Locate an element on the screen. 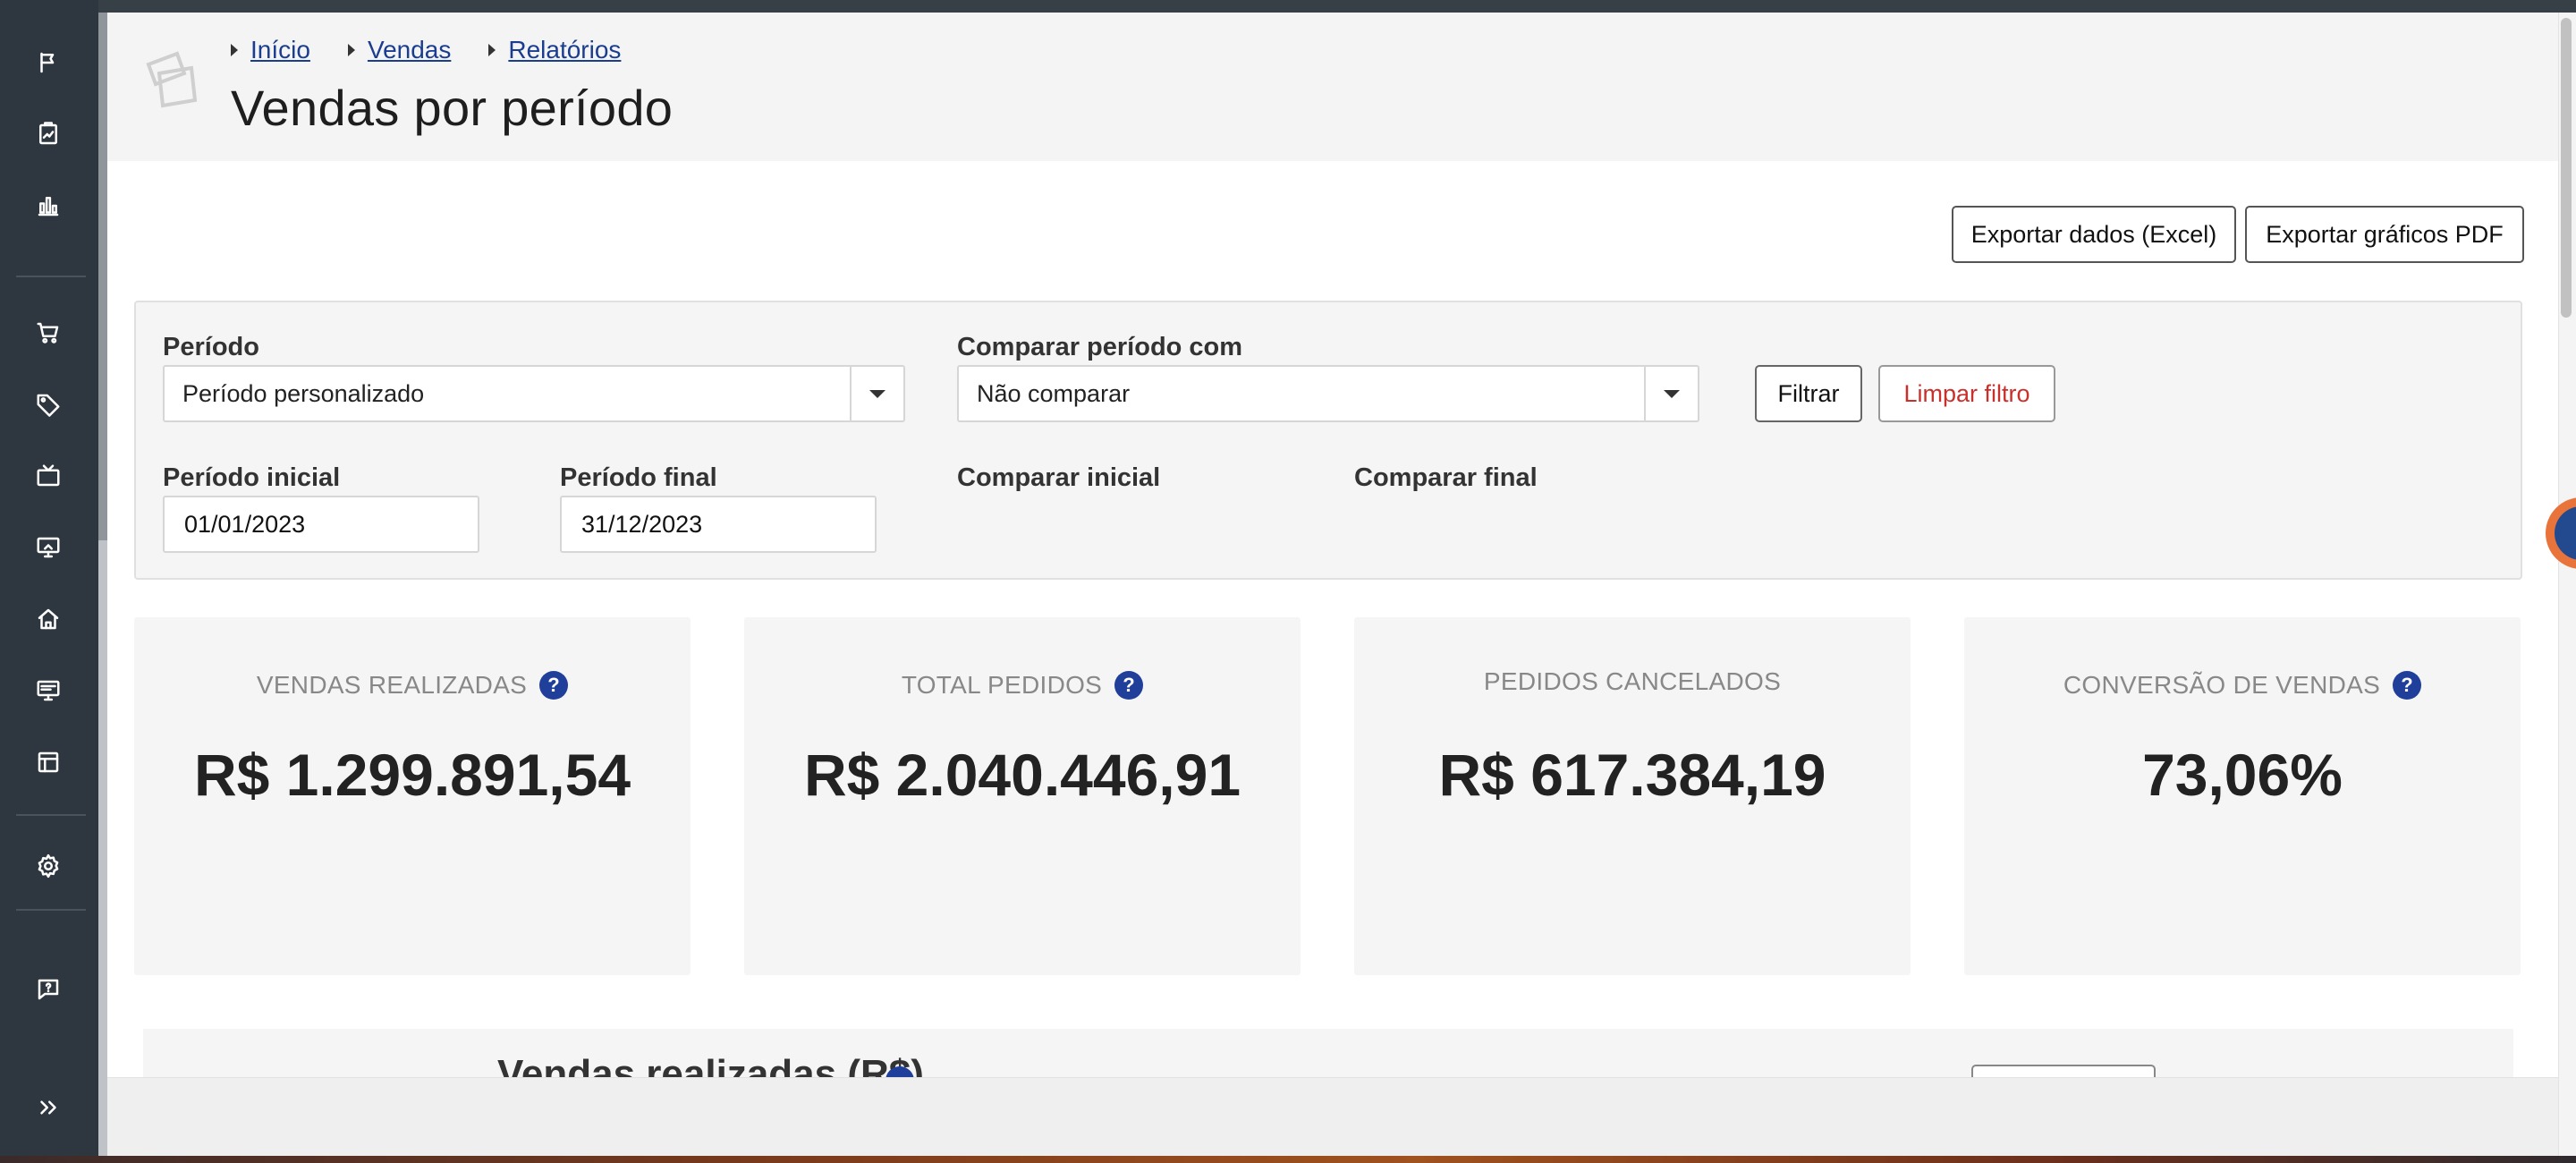 This screenshot has width=2576, height=1163. settings-icon is located at coordinates (48, 866).